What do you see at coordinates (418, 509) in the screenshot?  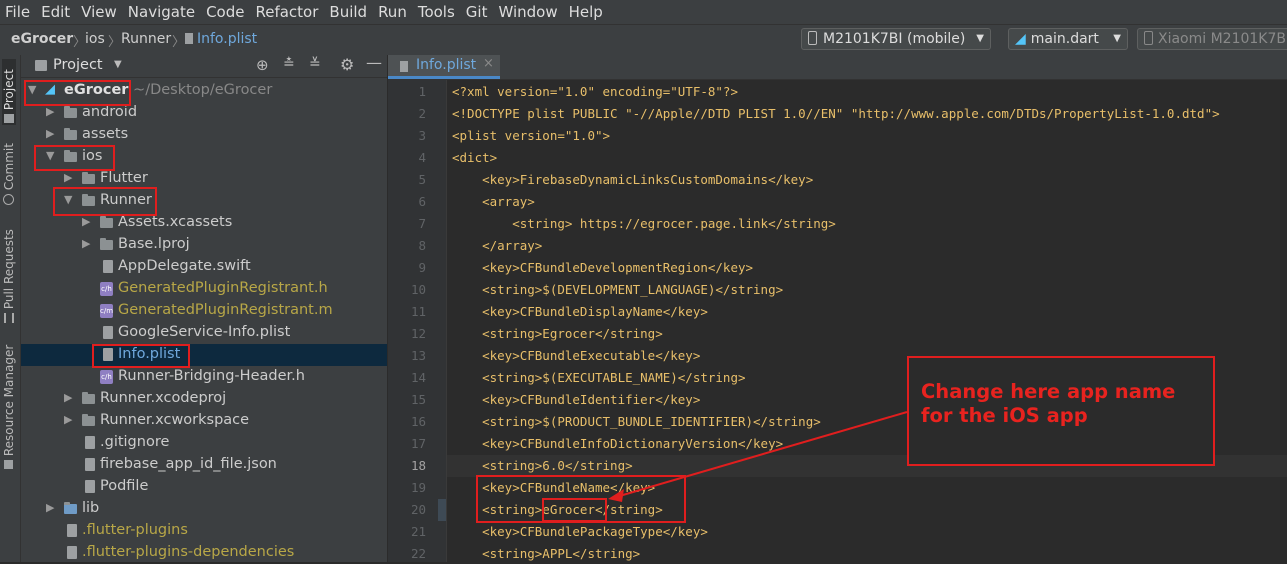 I see `line-number: 20` at bounding box center [418, 509].